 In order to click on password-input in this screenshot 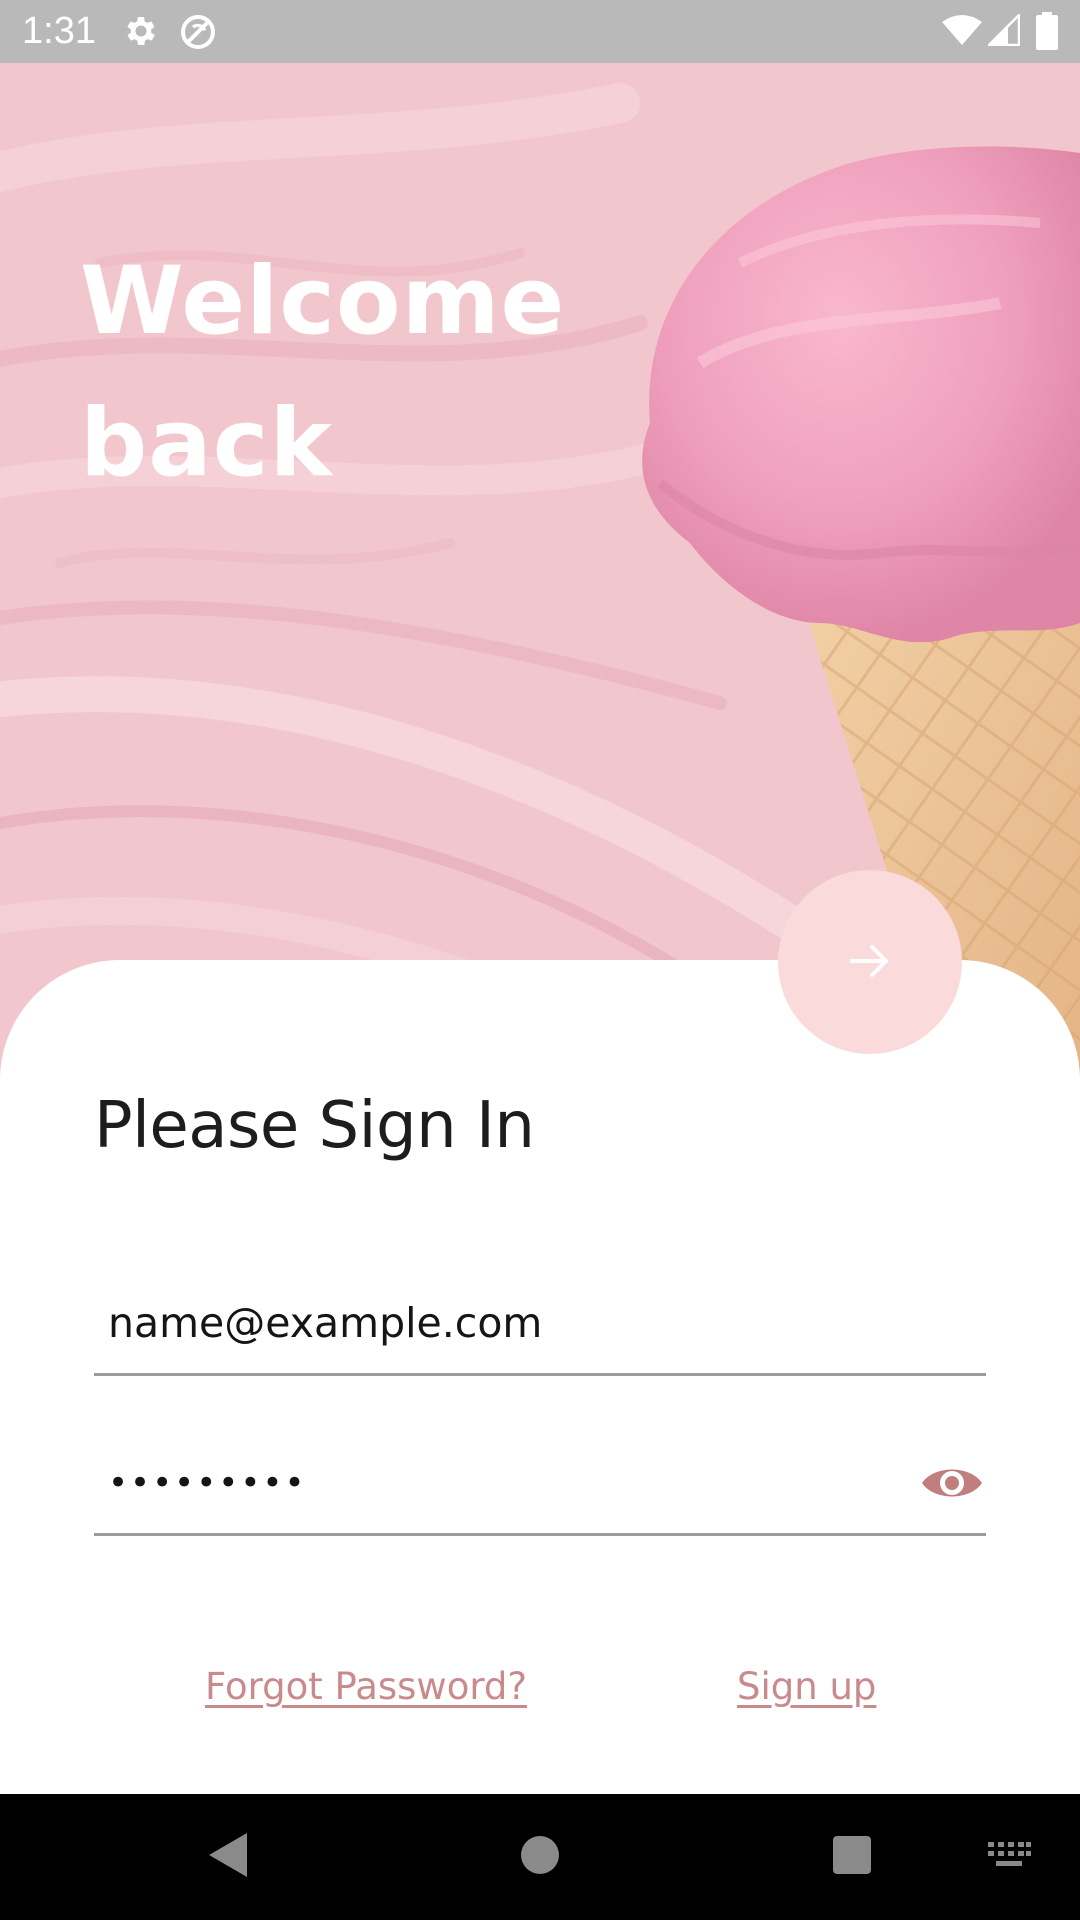, I will do `click(498, 1483)`.